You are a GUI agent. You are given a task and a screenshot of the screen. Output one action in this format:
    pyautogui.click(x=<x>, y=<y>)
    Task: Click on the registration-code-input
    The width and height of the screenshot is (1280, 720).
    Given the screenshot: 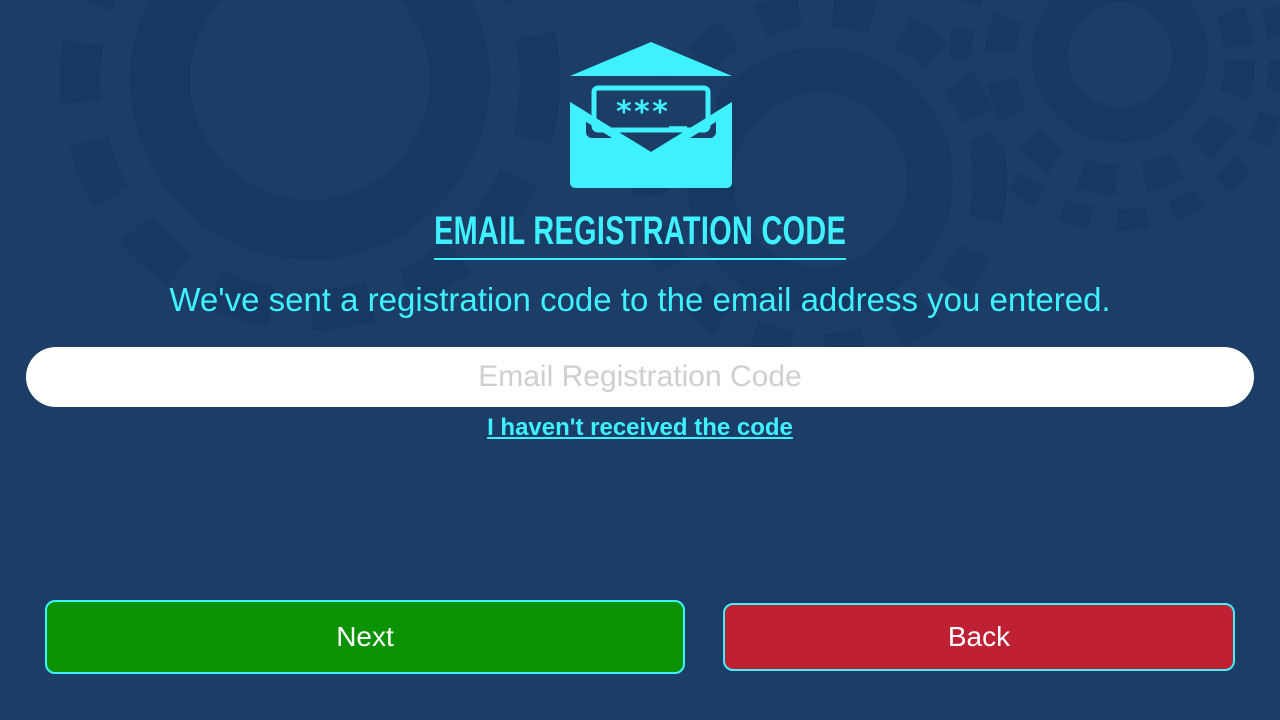 What is the action you would take?
    pyautogui.click(x=640, y=377)
    